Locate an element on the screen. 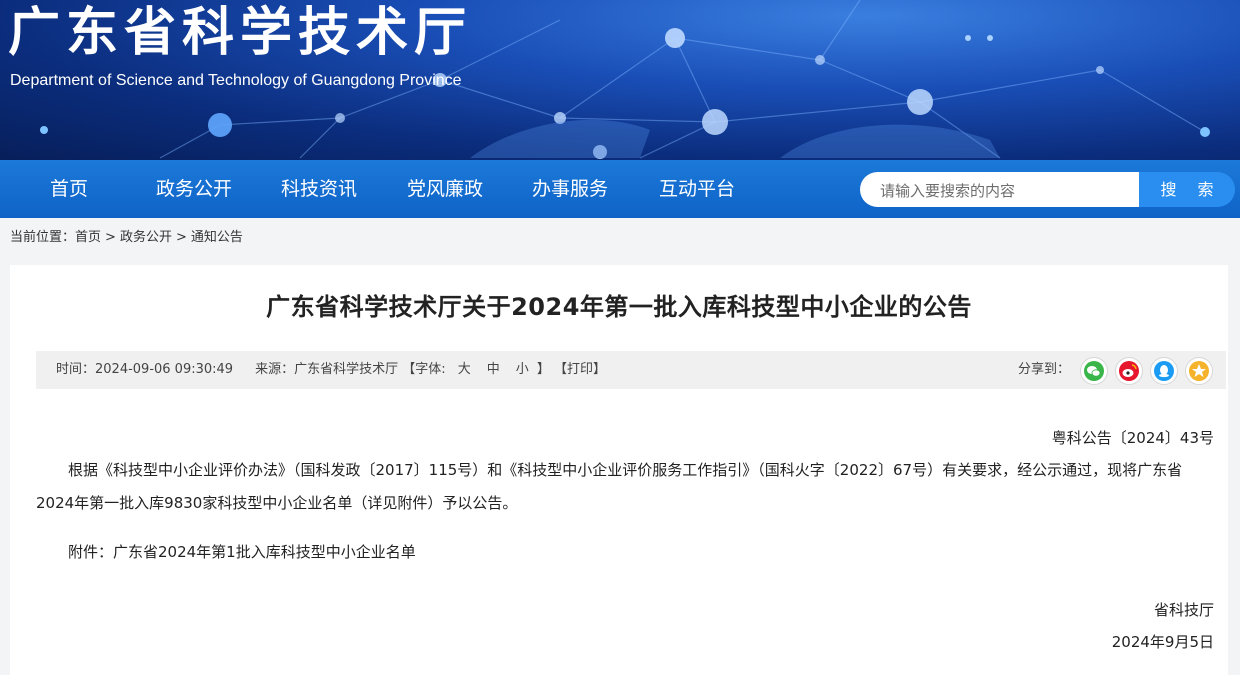 This screenshot has height=675, width=1240. signature-date: 2024年9月5日 is located at coordinates (1162, 642).